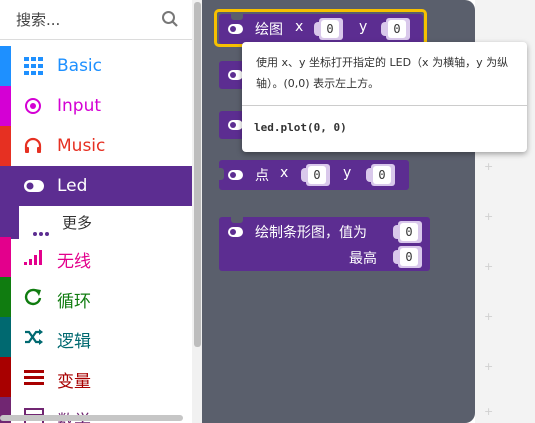  I want to click on bar-value-input: 0, so click(409, 232).